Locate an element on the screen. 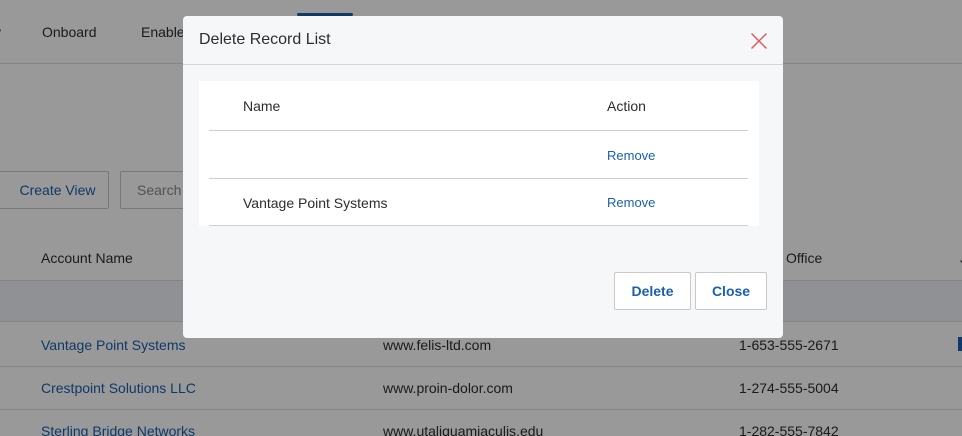 This screenshot has height=436, width=962. close-button: Close is located at coordinates (731, 291).